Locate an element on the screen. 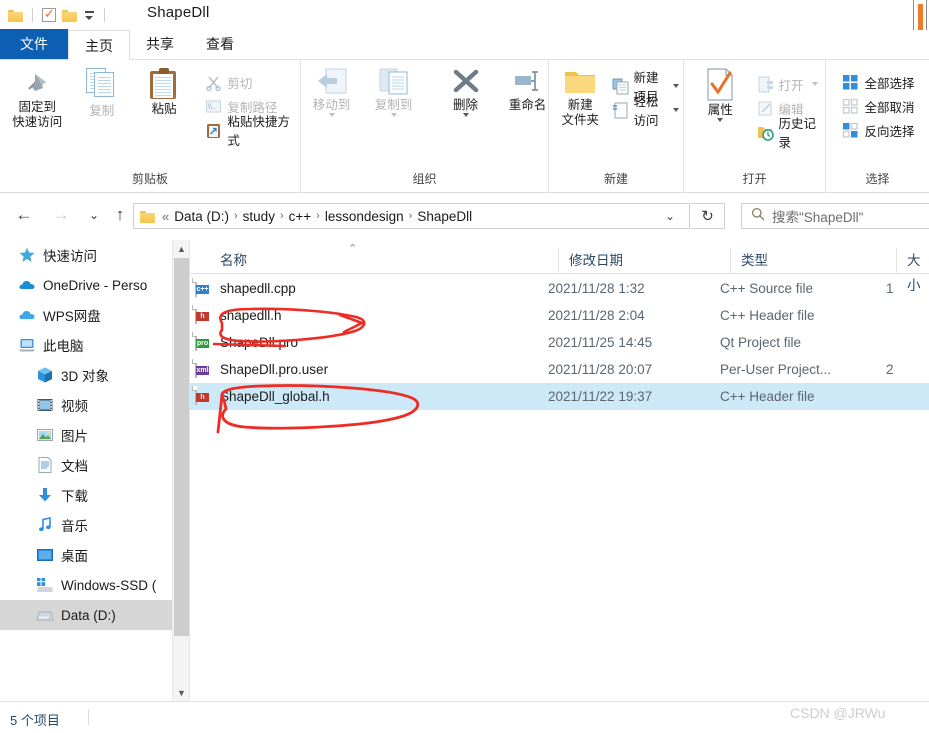  search-box: 搜索"ShapeDll" is located at coordinates (835, 216).